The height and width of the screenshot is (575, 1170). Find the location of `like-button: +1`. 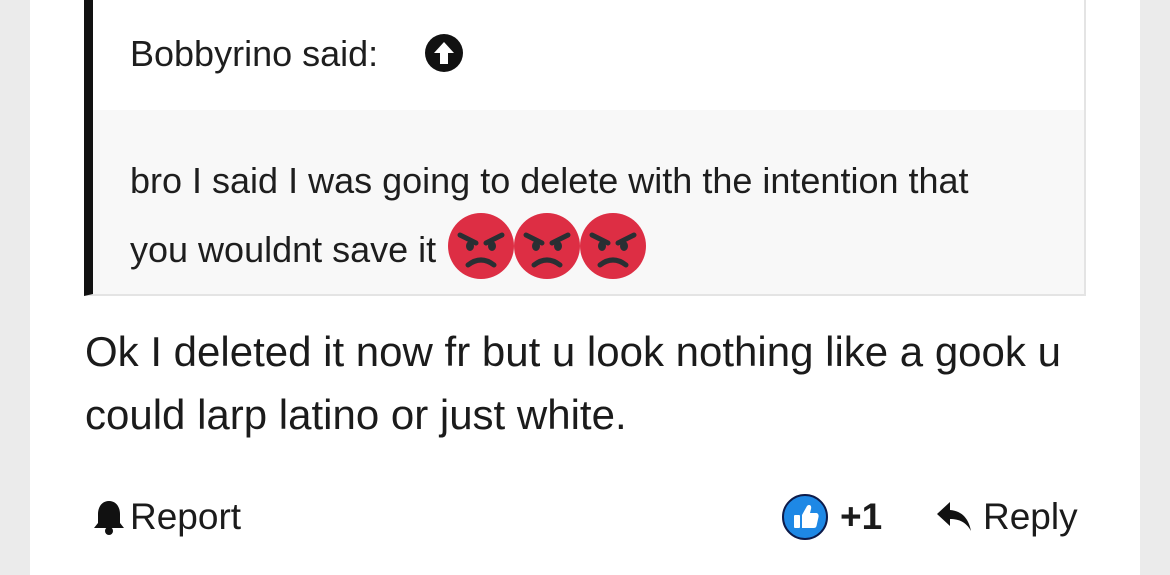

like-button: +1 is located at coordinates (832, 517).